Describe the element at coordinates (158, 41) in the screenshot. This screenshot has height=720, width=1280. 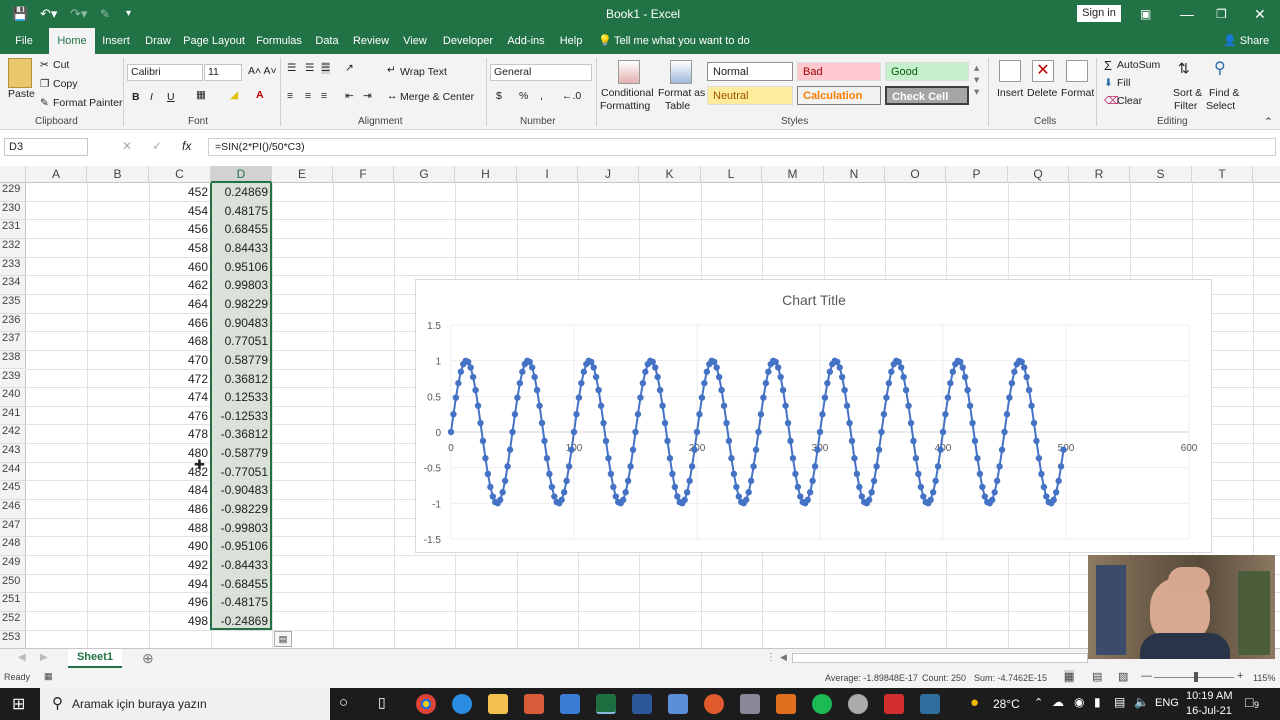
I see `tab-draw: Draw` at that location.